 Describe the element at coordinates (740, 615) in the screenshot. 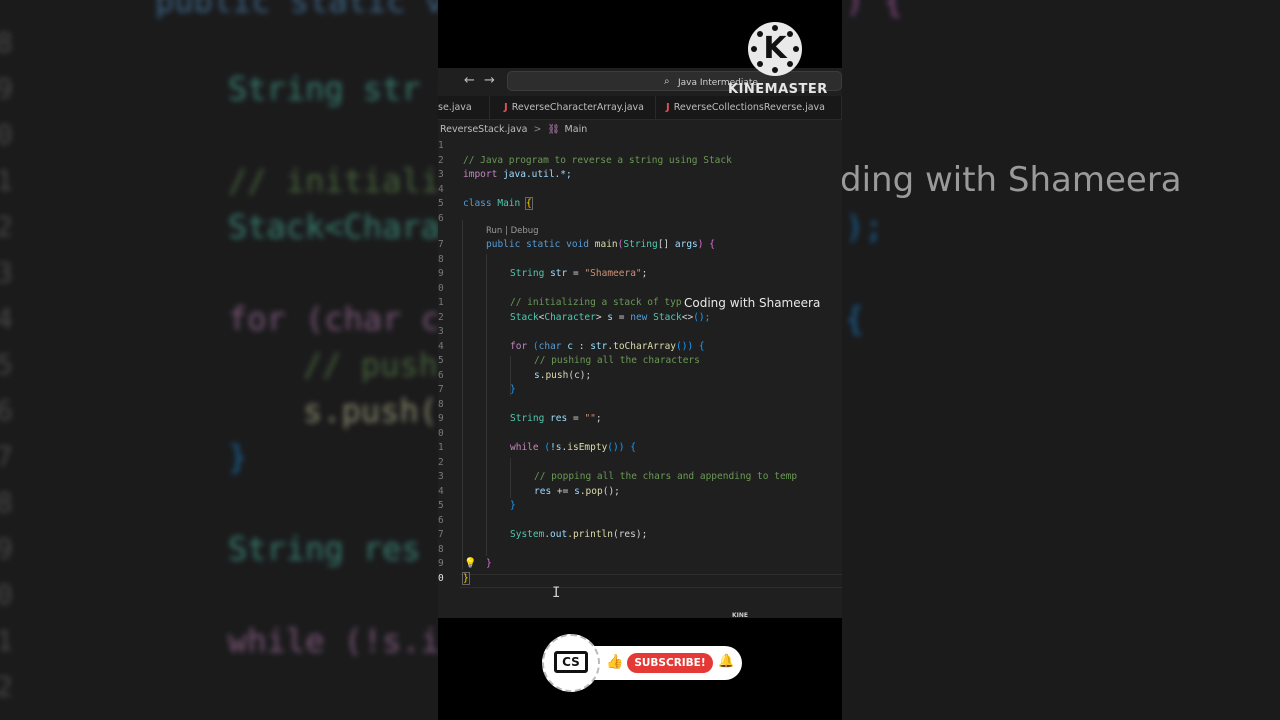

I see `kinemaster-small-label: KINE` at that location.